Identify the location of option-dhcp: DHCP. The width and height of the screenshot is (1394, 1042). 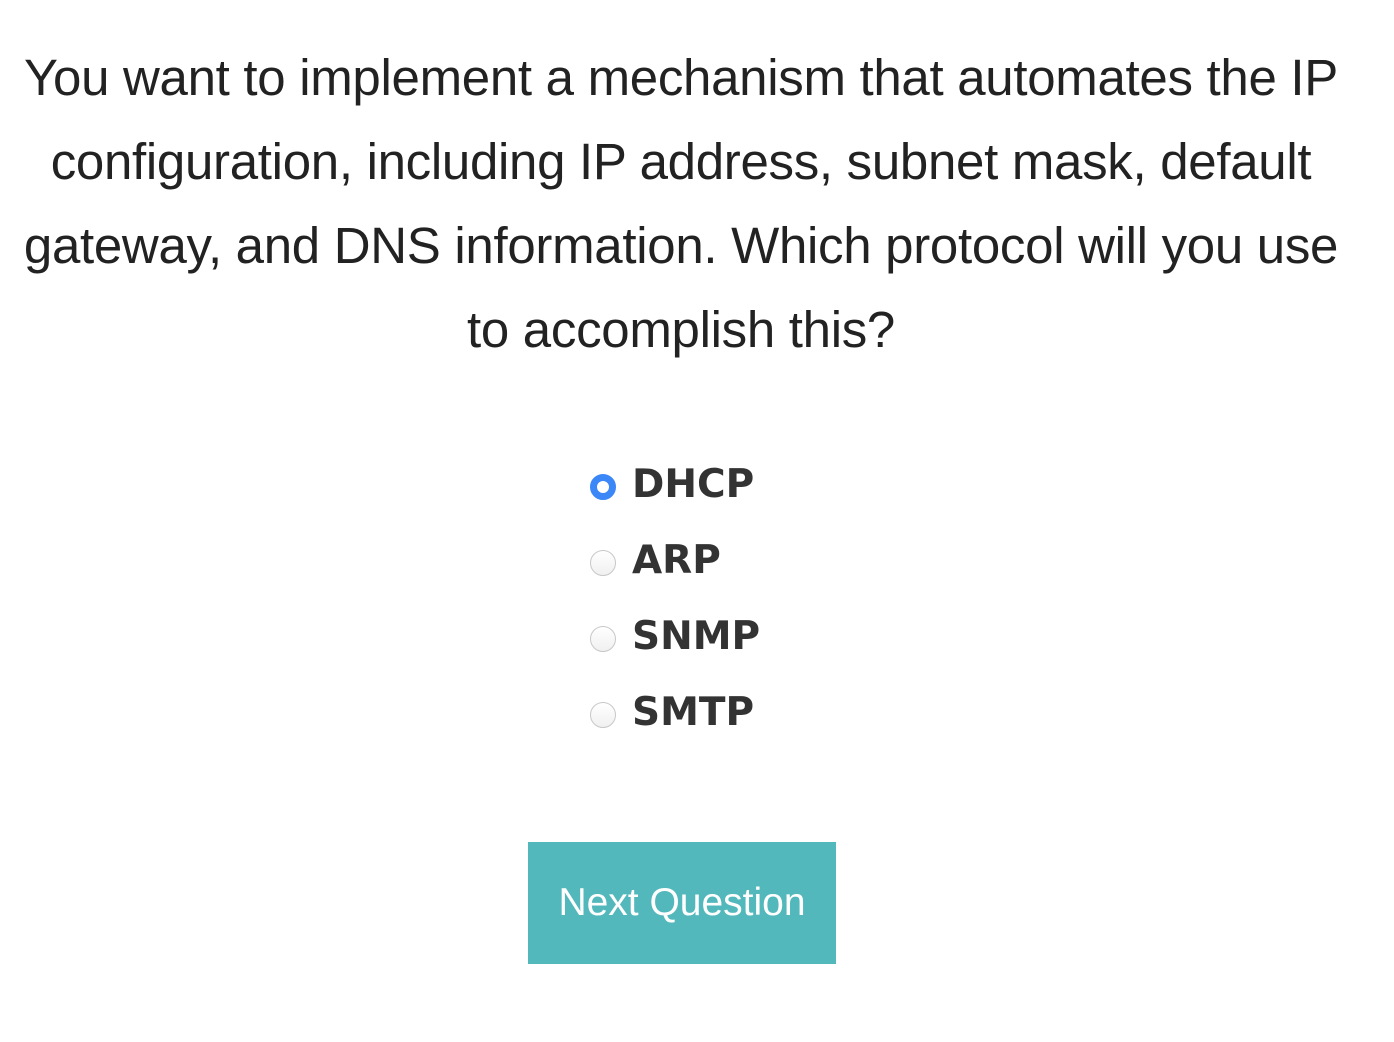
(675, 484).